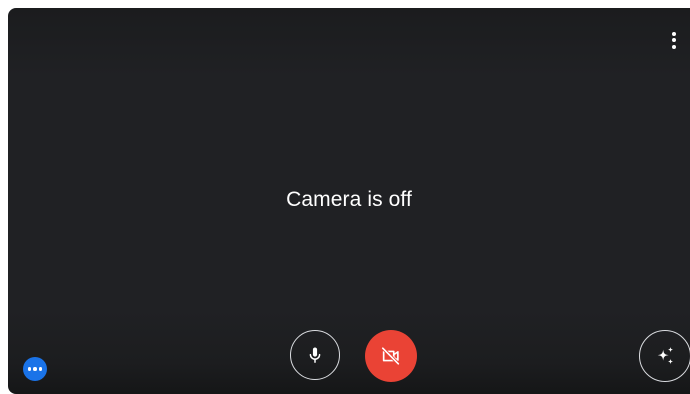 This screenshot has height=394, width=690. I want to click on more-horiz-icon, so click(35, 369).